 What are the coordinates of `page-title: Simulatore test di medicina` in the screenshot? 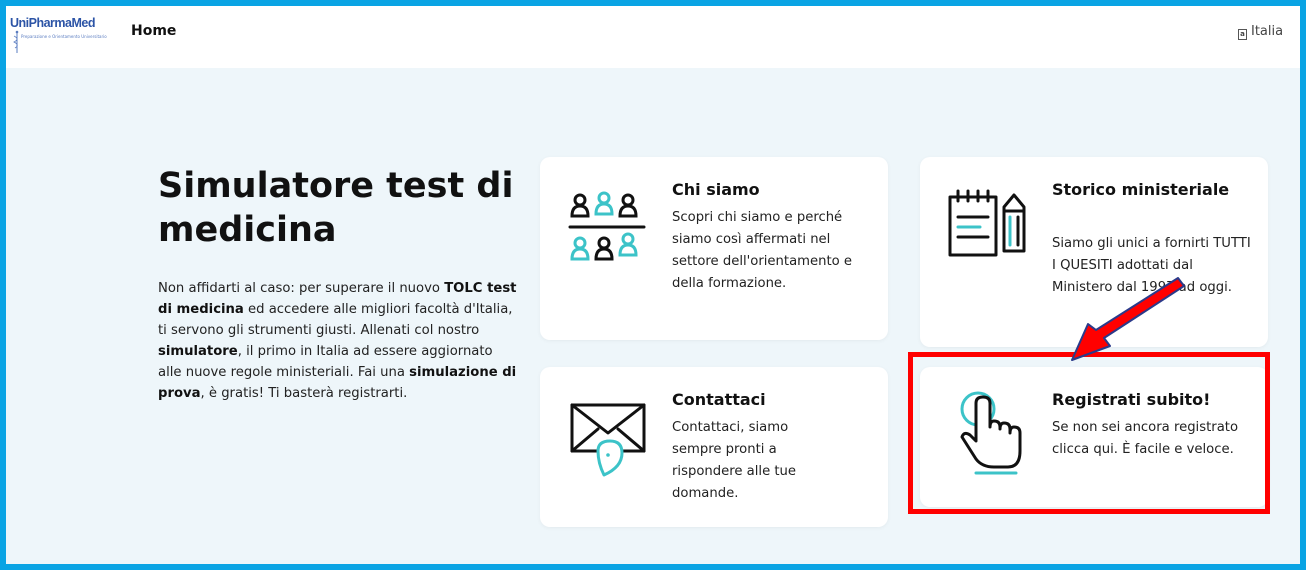 It's located at (336, 208).